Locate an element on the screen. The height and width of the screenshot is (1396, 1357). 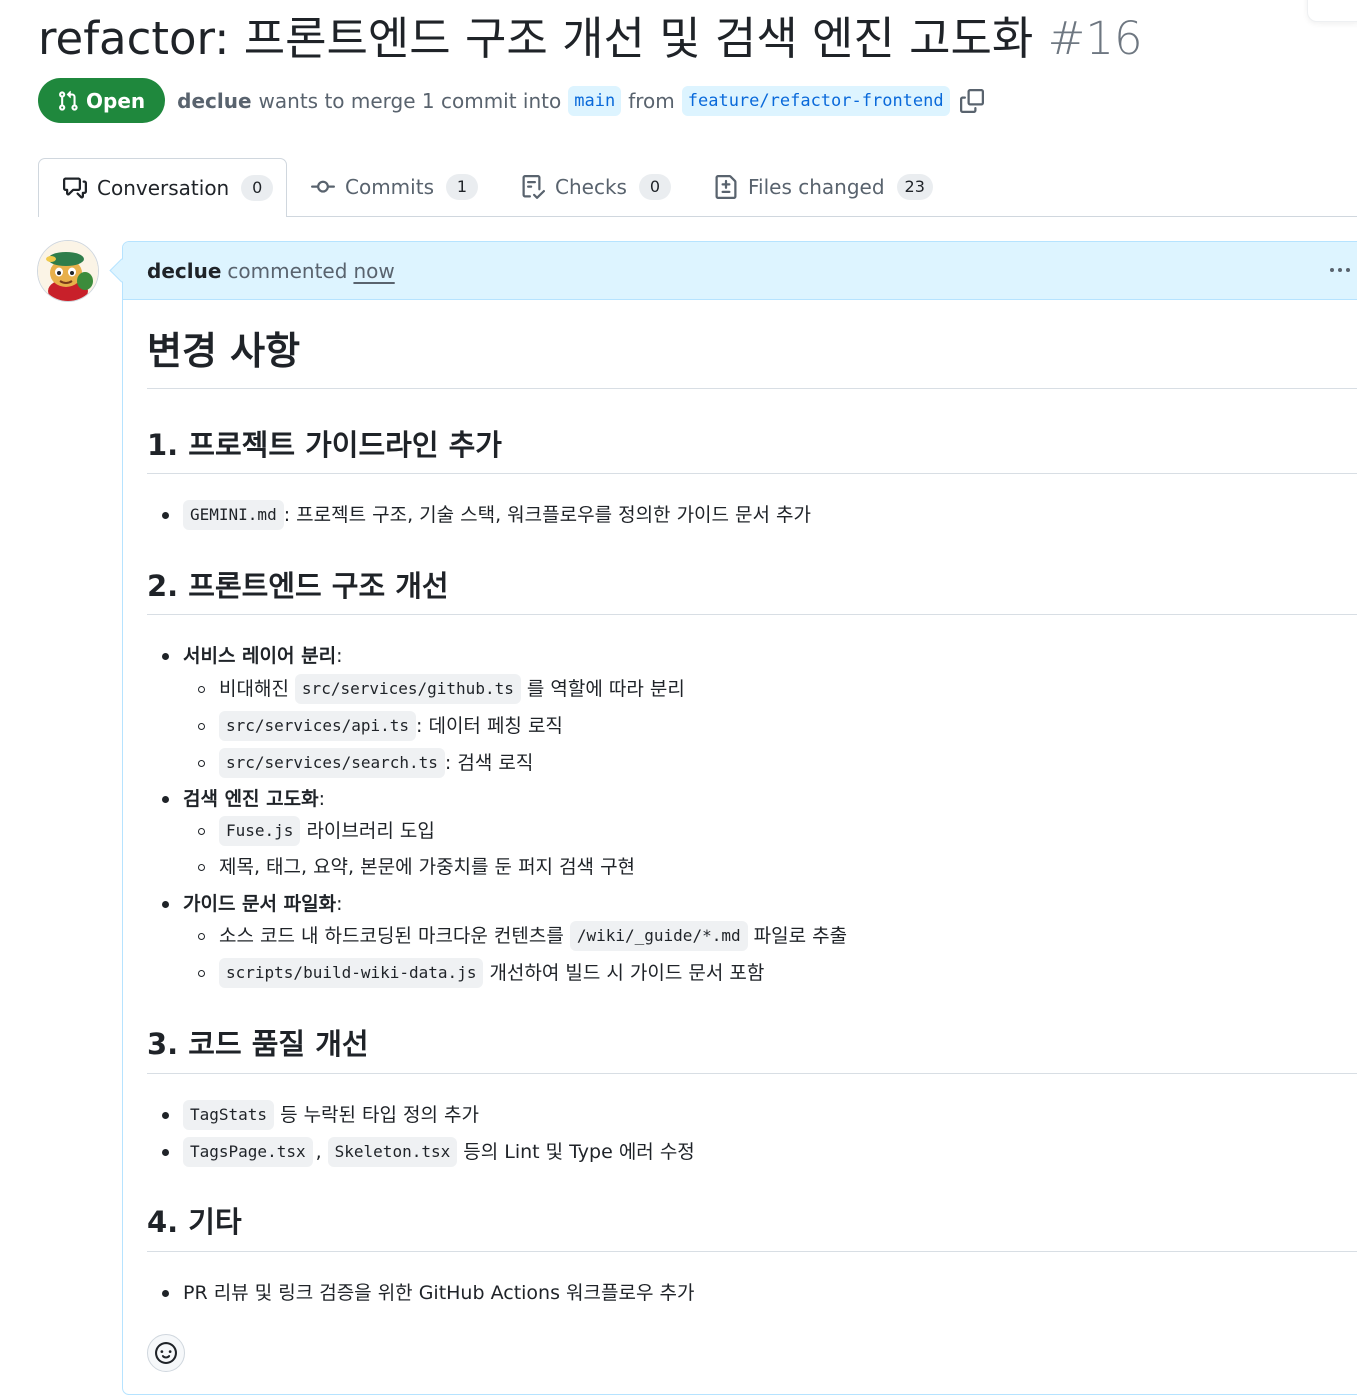
merge-text: wants to merge 1 commit into is located at coordinates (410, 100).